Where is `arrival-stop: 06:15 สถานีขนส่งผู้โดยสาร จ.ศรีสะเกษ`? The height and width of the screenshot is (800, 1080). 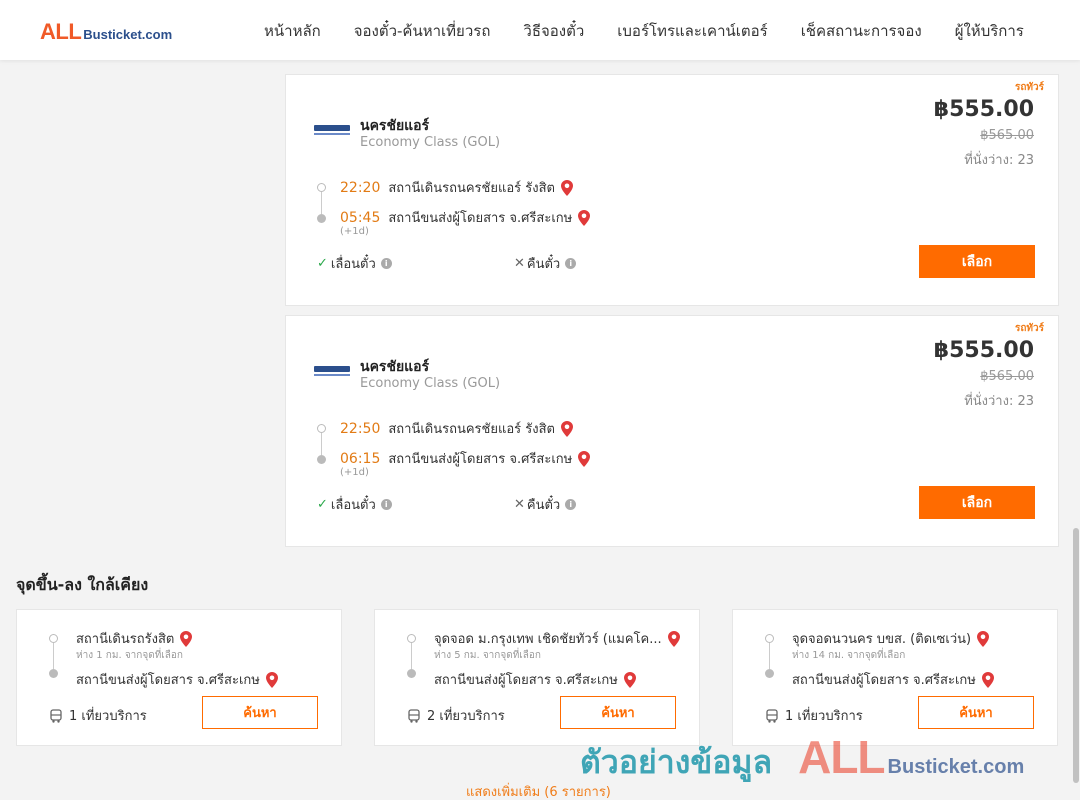
arrival-stop: 06:15 สถานีขนส่งผู้โดยสาร จ.ศรีสะเกษ is located at coordinates (465, 458).